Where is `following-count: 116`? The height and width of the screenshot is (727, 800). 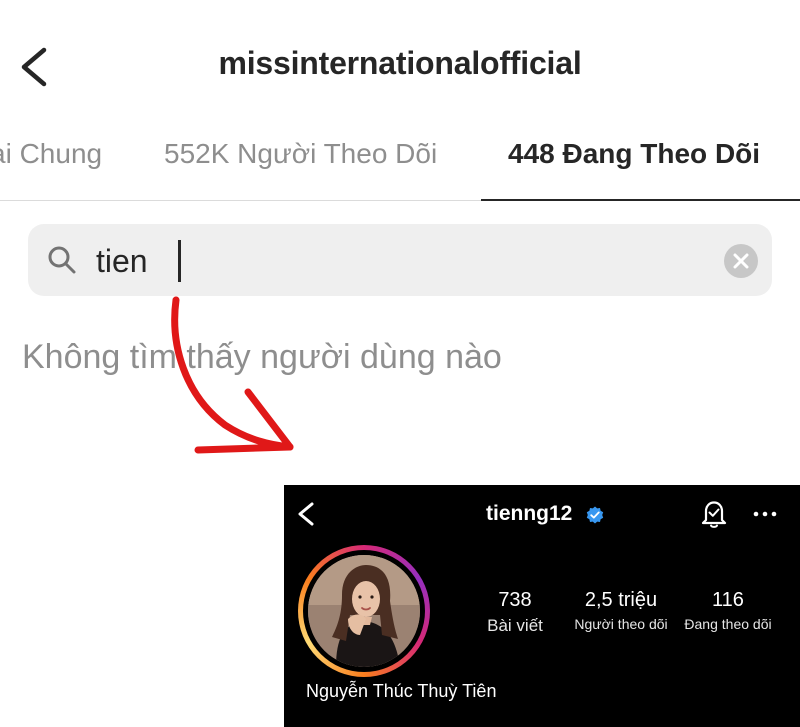
following-count: 116 is located at coordinates (728, 600).